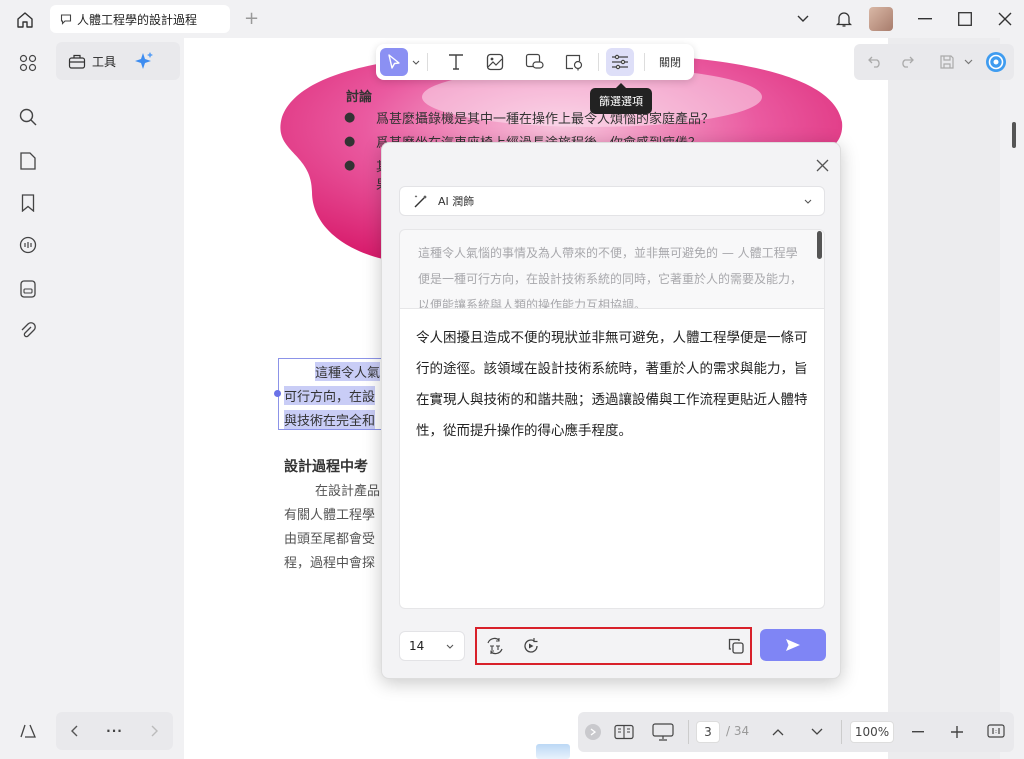 This screenshot has height=759, width=1024. Describe the element at coordinates (881, 19) in the screenshot. I see `avatar` at that location.